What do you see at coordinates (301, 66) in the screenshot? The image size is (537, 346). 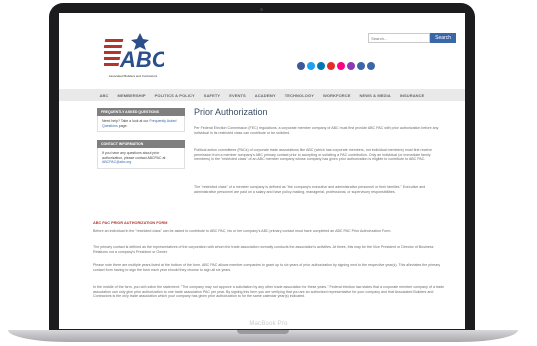 I see `facebook-icon` at bounding box center [301, 66].